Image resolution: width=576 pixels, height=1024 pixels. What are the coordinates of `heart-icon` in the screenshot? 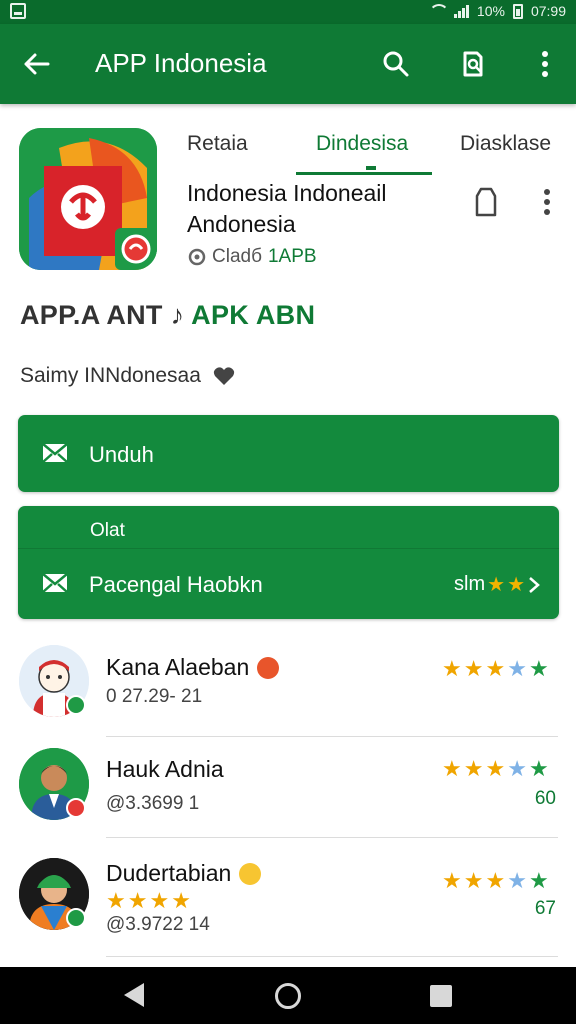 It's located at (224, 376).